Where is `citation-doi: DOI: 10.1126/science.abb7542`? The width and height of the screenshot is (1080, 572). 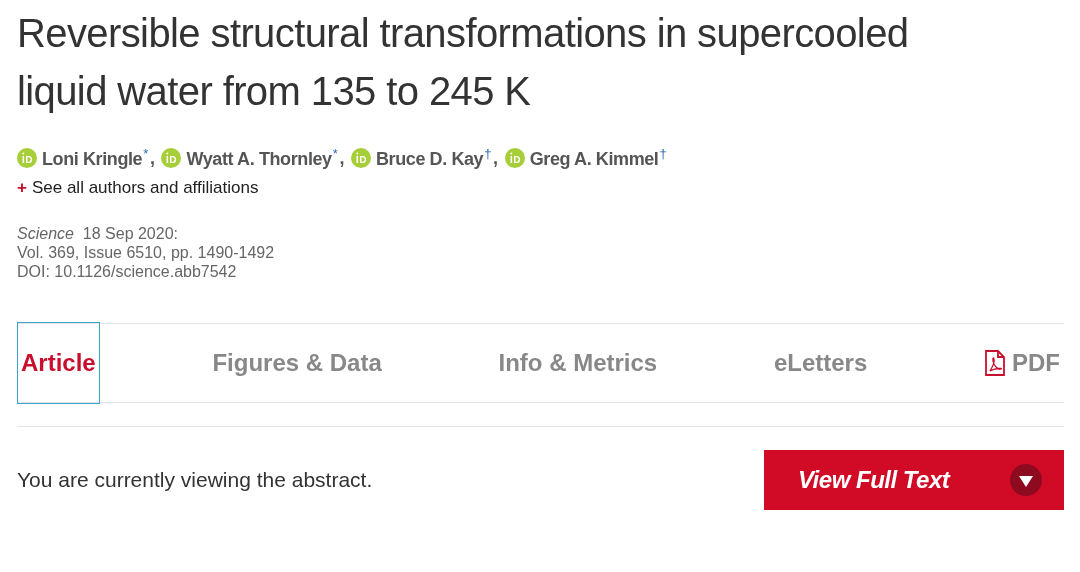
citation-doi: DOI: 10.1126/science.abb7542 is located at coordinates (127, 271).